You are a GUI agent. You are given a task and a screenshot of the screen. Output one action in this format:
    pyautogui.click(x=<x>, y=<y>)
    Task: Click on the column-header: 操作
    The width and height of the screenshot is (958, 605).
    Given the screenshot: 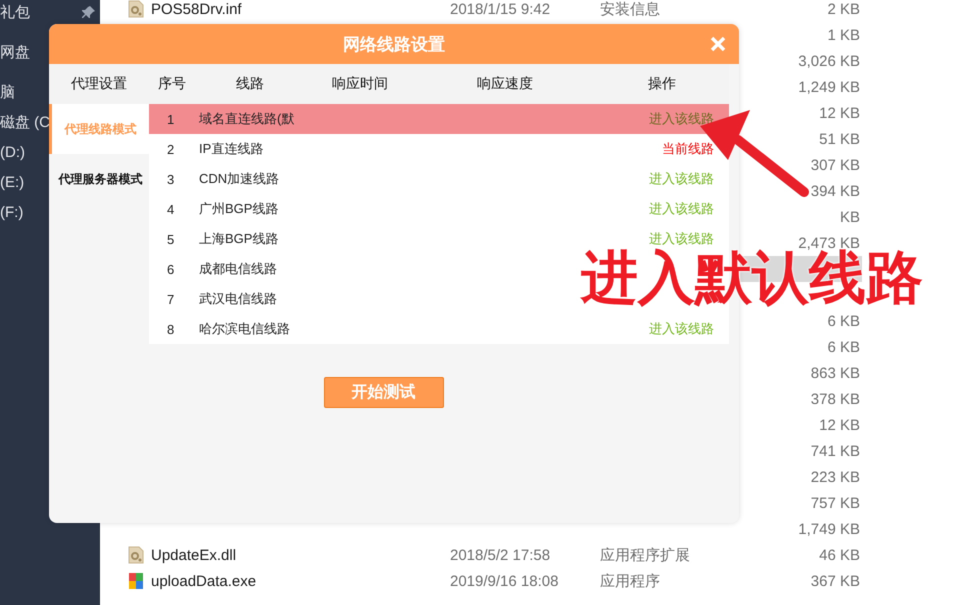 What is the action you would take?
    pyautogui.click(x=662, y=84)
    